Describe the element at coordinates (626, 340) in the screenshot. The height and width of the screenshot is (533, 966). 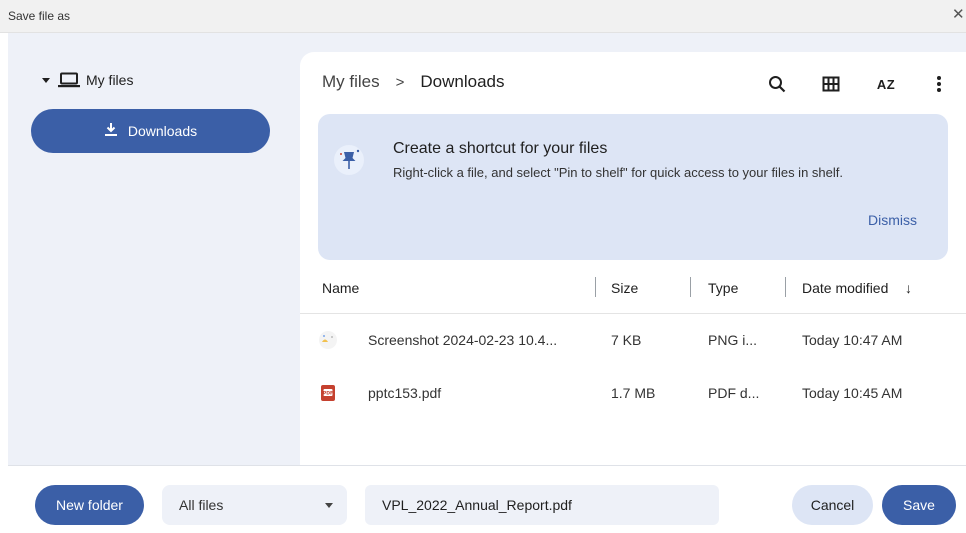
I see `file-size: 7 KB` at that location.